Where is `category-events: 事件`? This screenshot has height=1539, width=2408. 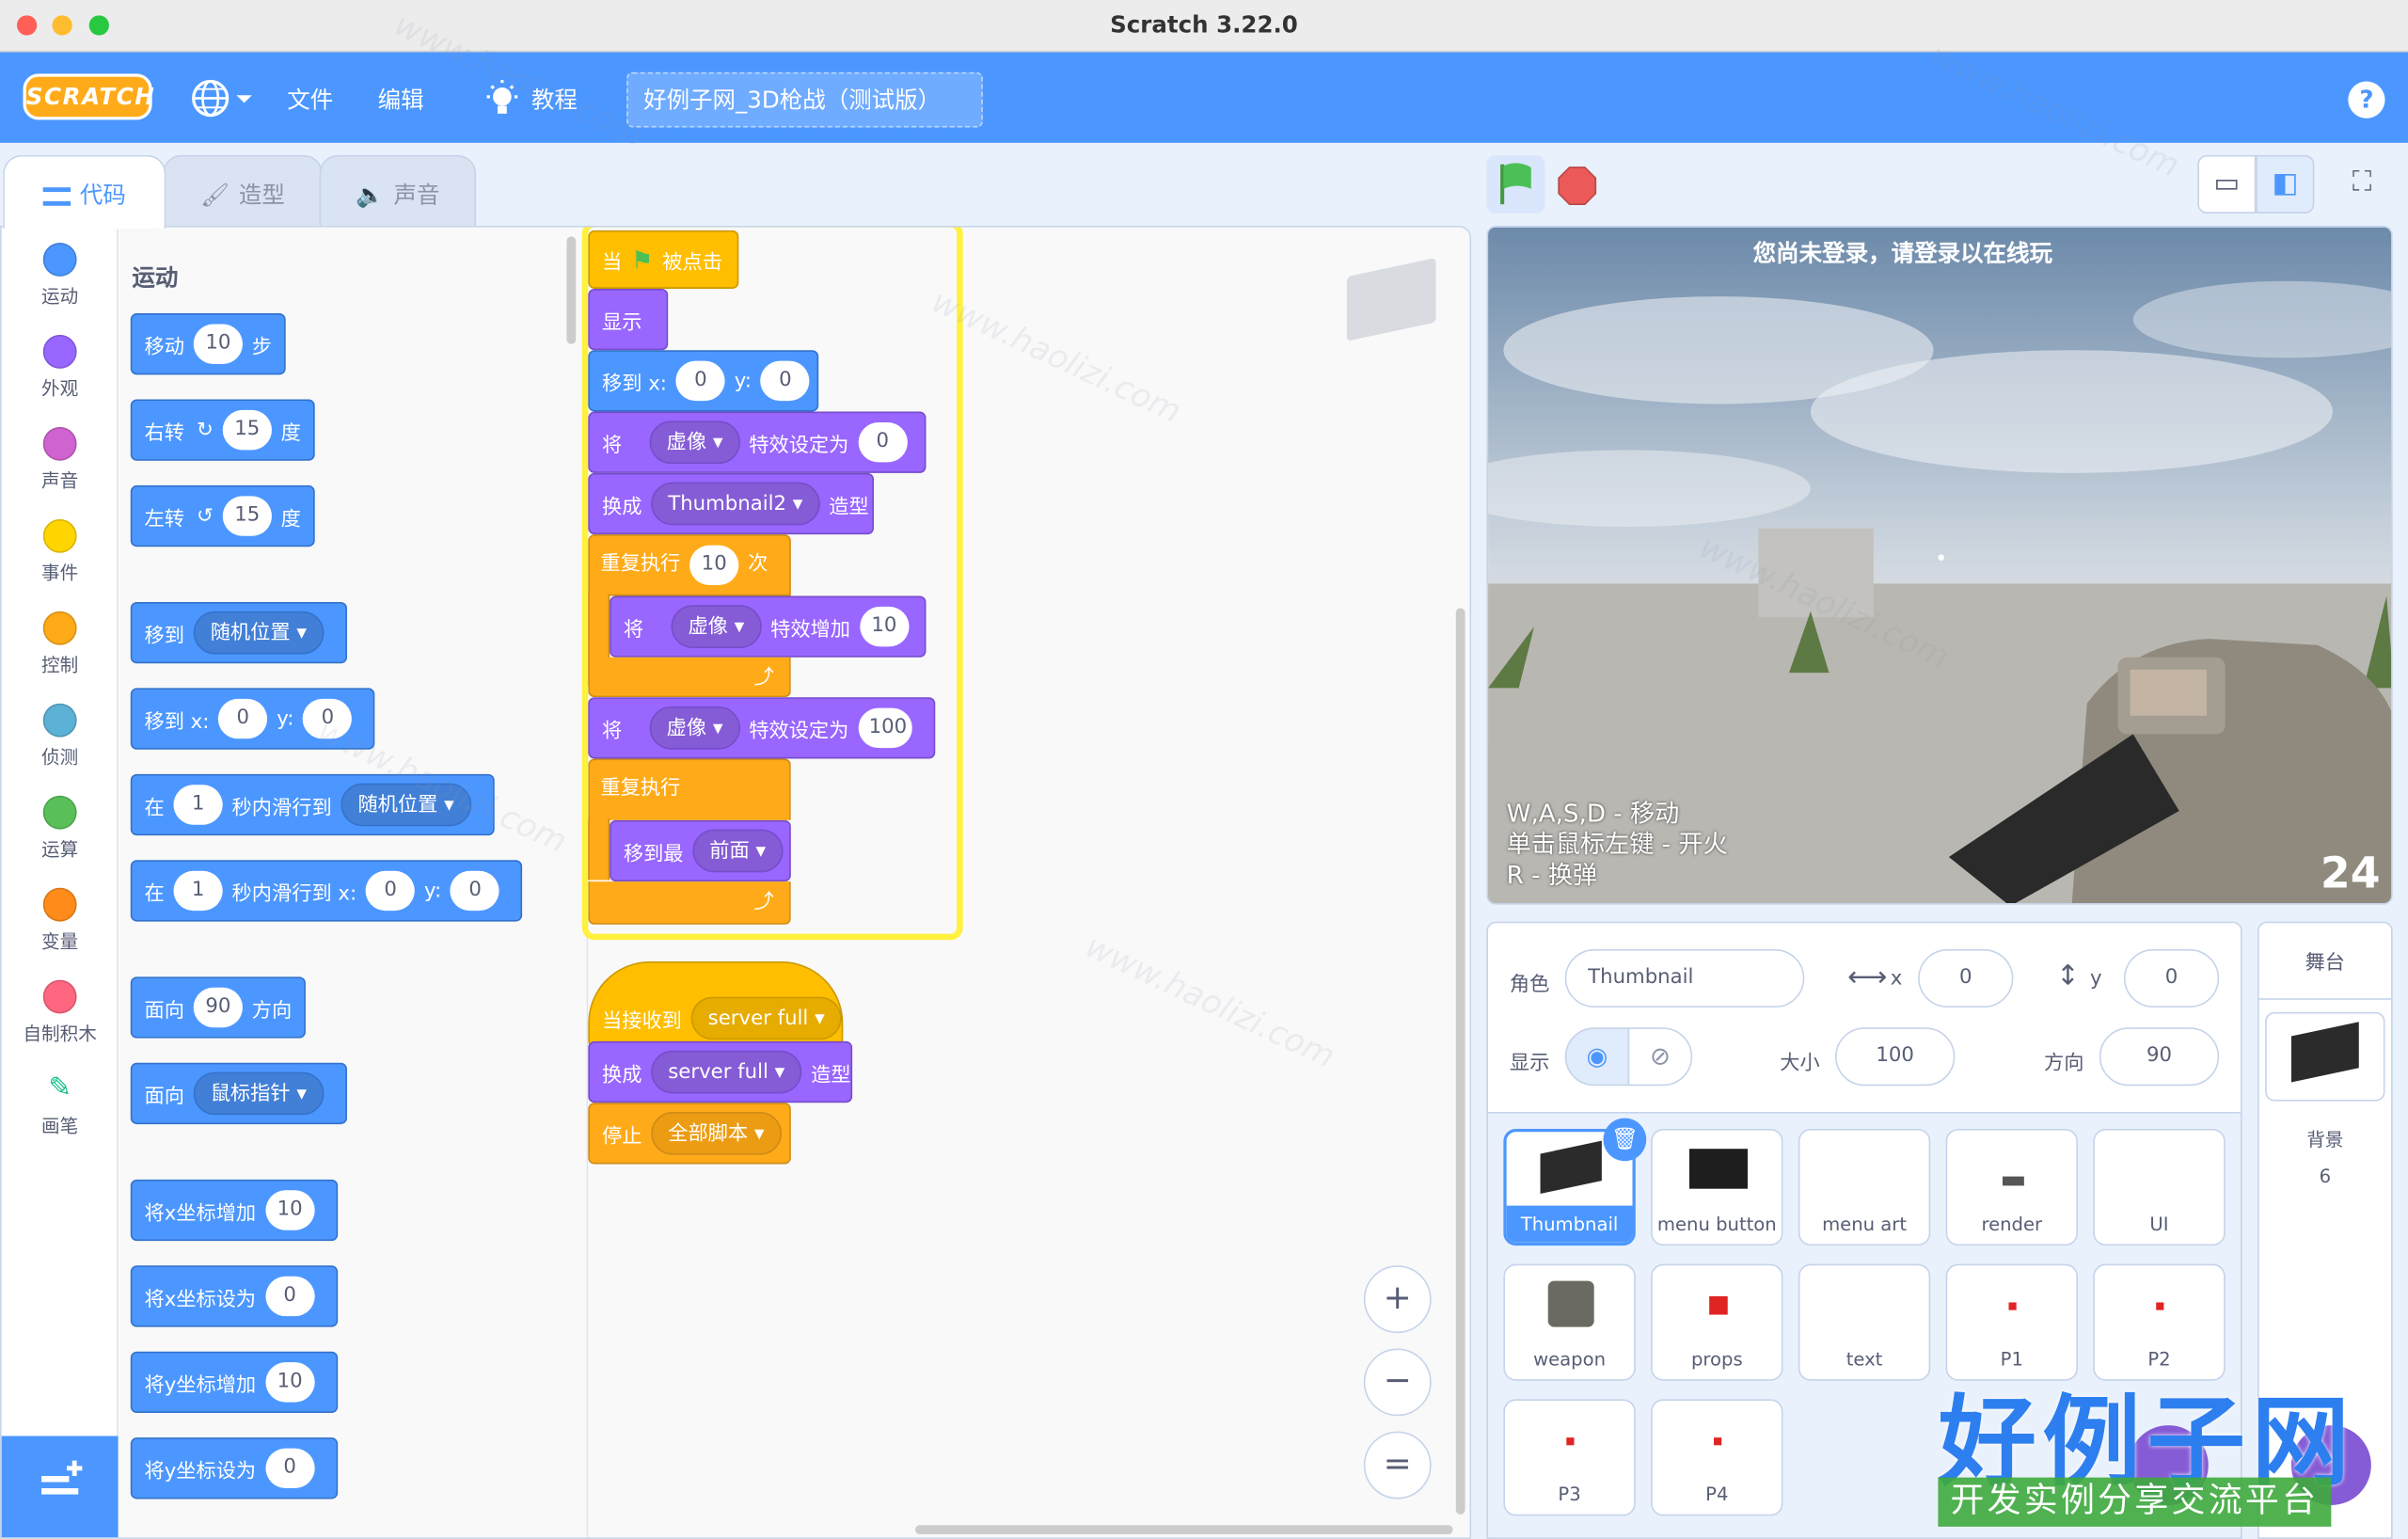
category-events: 事件 is located at coordinates (60, 551).